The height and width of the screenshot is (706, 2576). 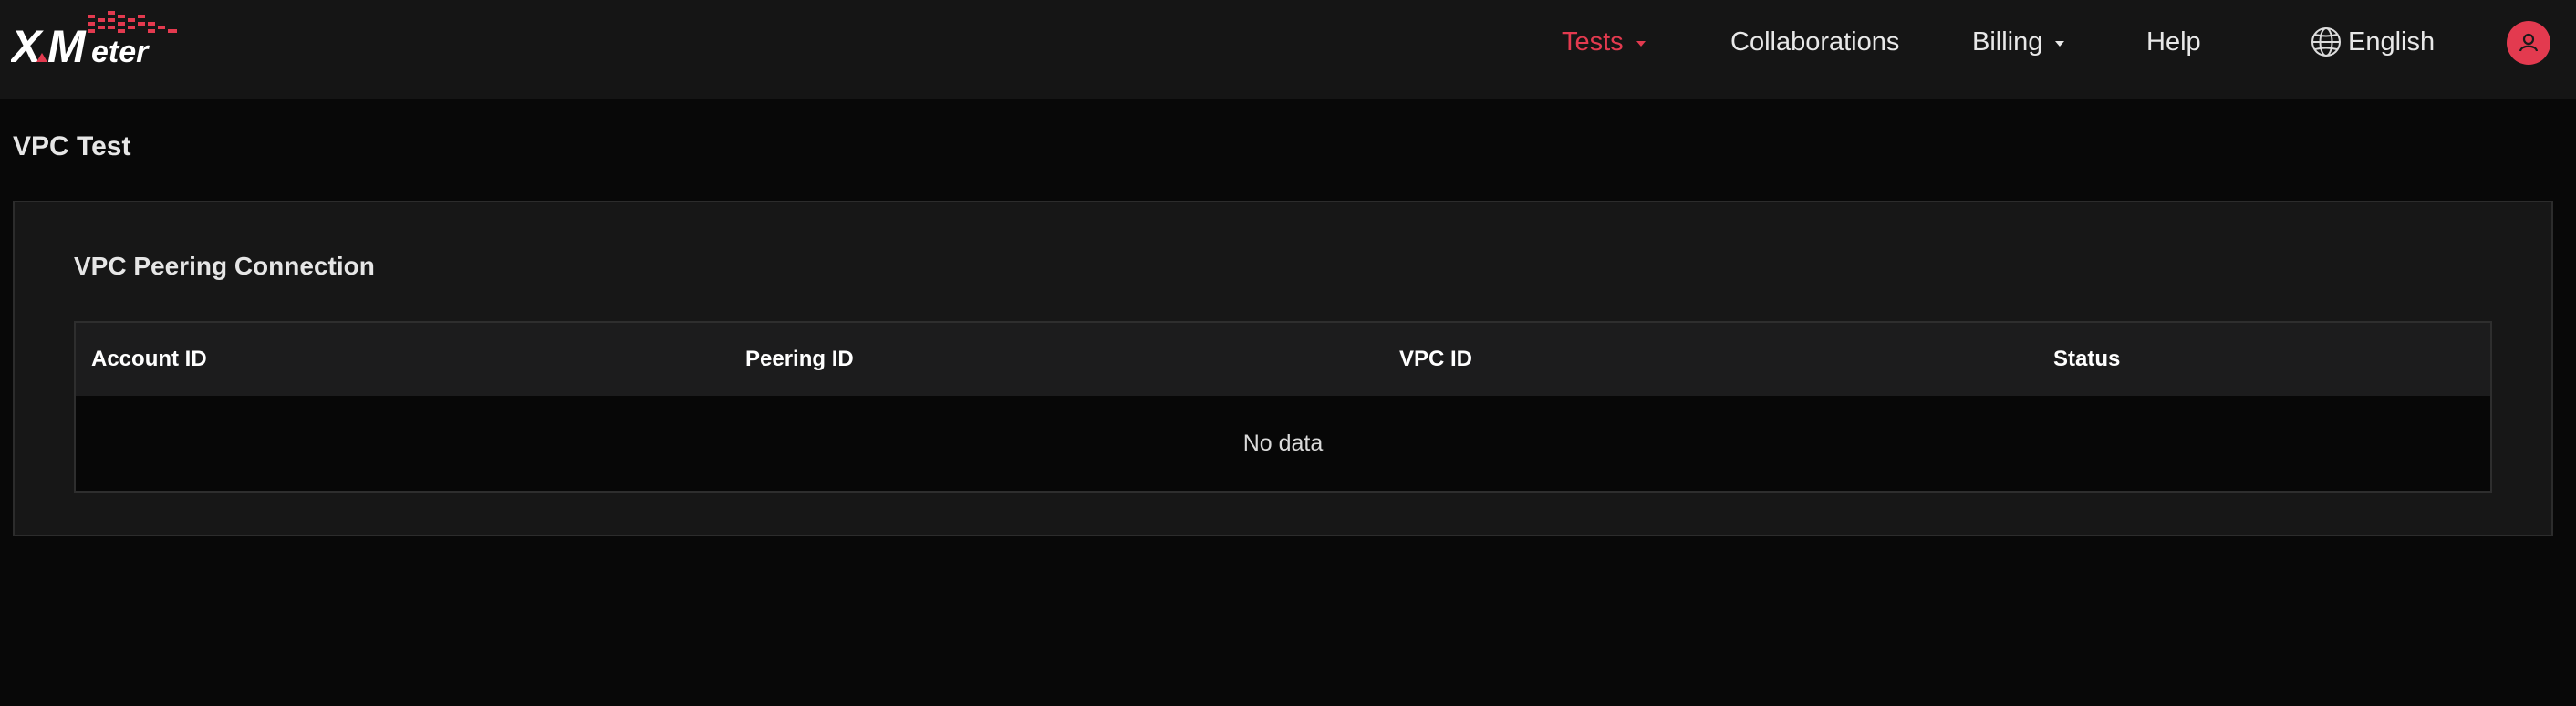 What do you see at coordinates (1283, 359) in the screenshot?
I see `table-header: Account ID Peering ID VPC ID Status` at bounding box center [1283, 359].